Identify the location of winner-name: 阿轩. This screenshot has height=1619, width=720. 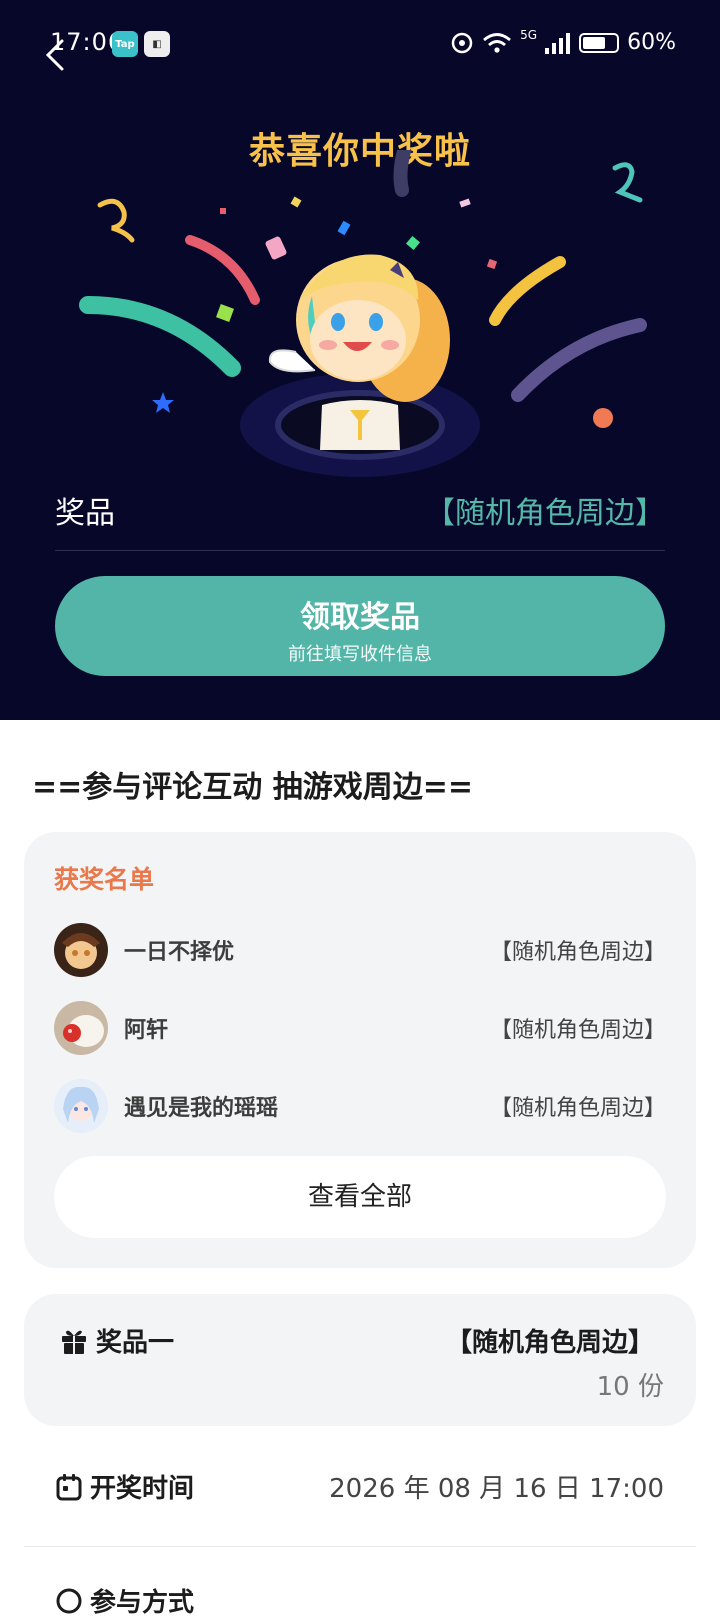
(146, 1030).